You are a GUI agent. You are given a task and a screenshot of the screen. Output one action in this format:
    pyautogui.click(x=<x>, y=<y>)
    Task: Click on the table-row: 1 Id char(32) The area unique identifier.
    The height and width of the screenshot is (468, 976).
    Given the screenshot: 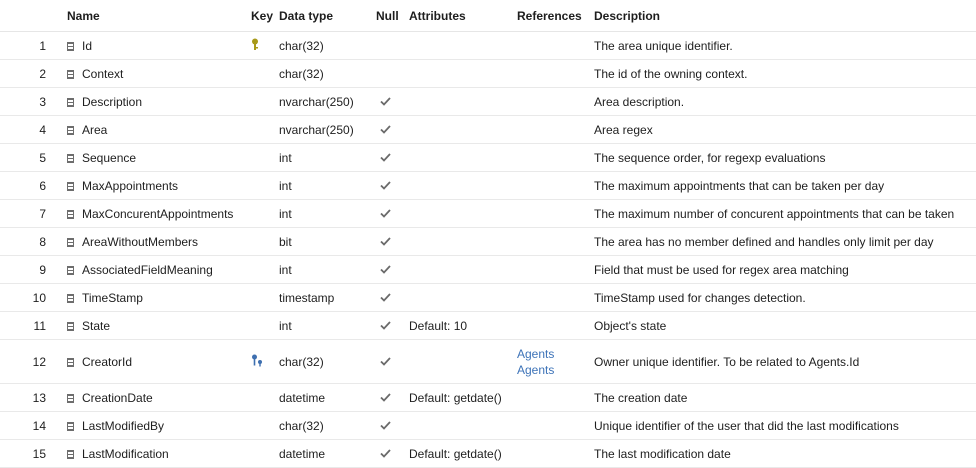 What is the action you would take?
    pyautogui.click(x=488, y=46)
    